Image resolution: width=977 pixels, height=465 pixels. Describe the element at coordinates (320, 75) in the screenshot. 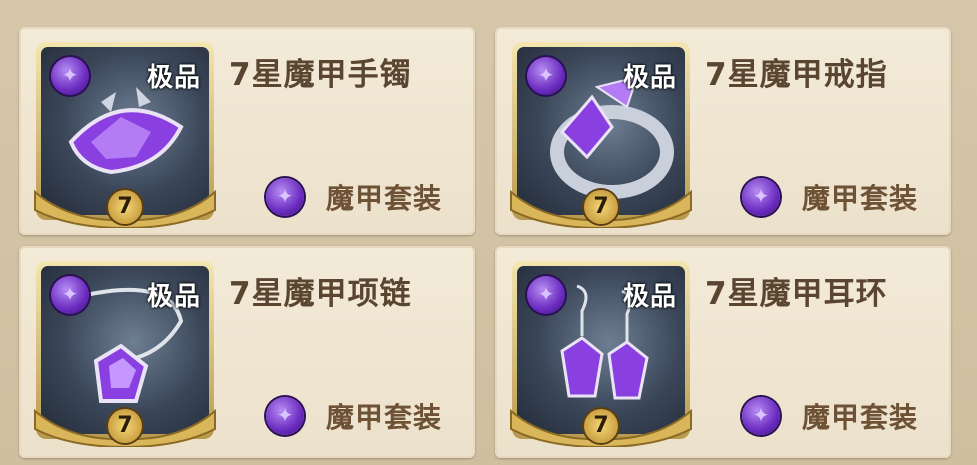

I see `item-title: 7星魔甲手镯` at that location.